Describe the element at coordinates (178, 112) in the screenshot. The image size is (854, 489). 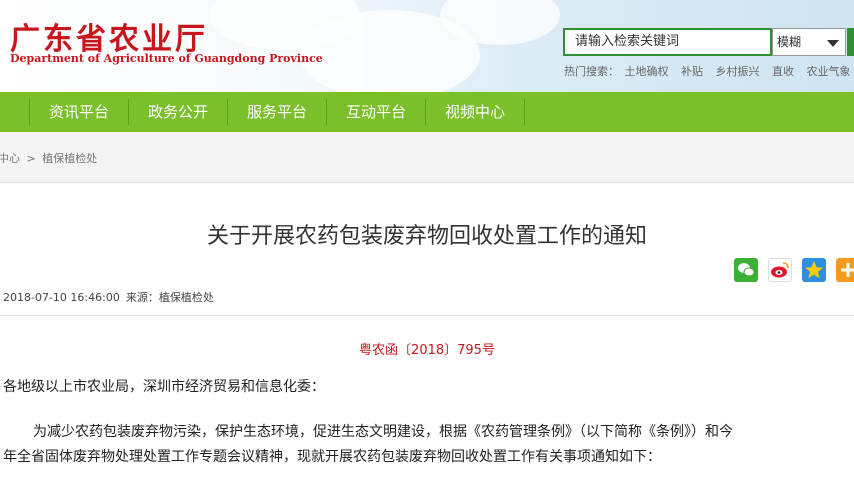
I see `nav-item-government: 政务公开` at that location.